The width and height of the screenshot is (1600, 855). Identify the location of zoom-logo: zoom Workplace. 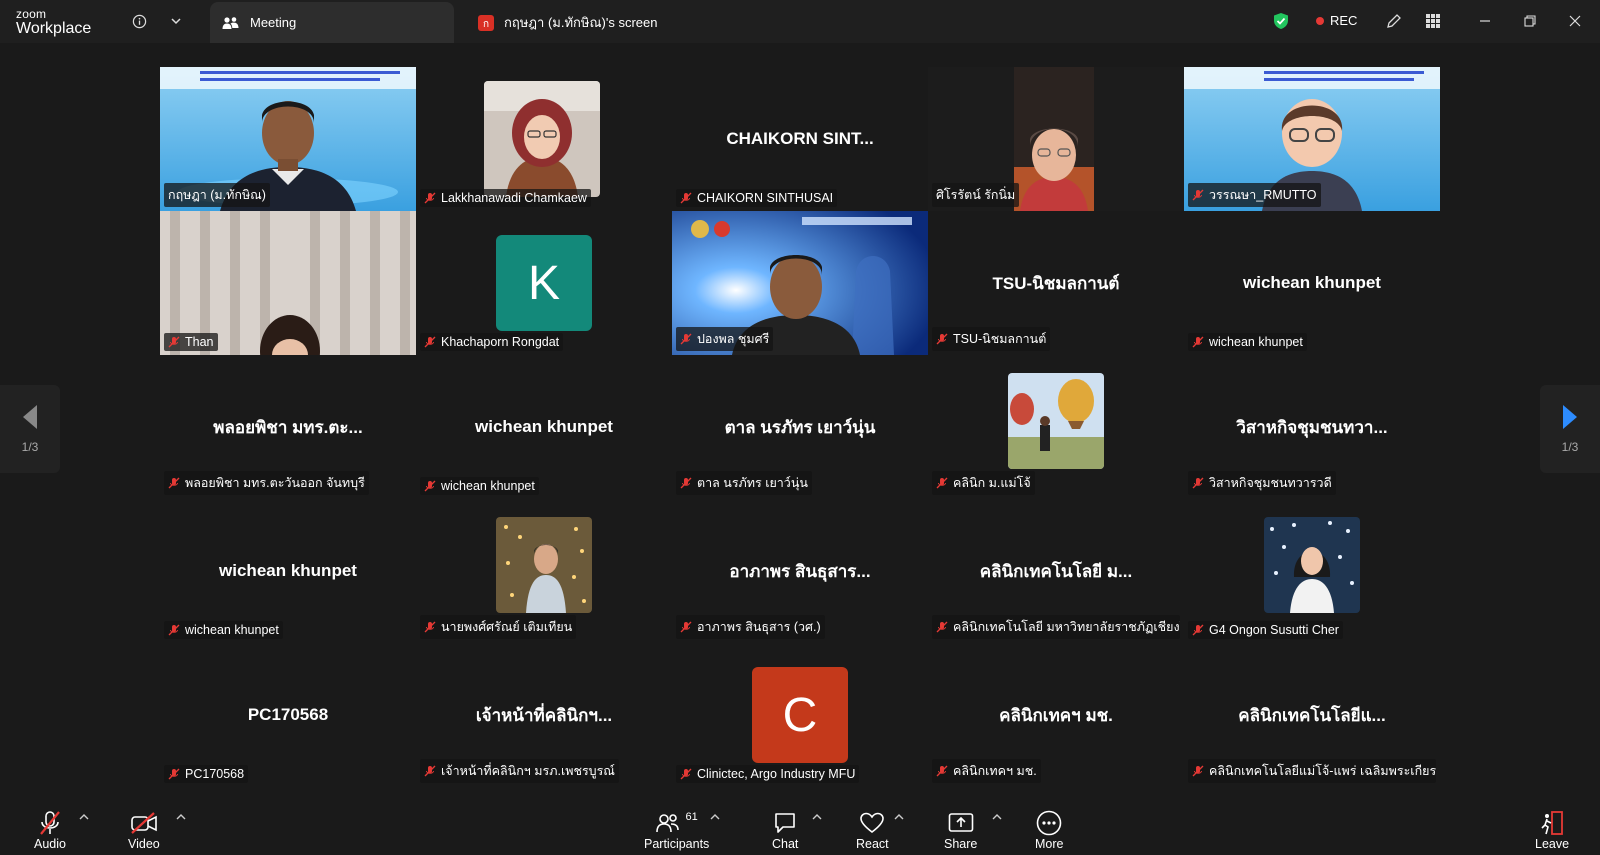
(53, 22).